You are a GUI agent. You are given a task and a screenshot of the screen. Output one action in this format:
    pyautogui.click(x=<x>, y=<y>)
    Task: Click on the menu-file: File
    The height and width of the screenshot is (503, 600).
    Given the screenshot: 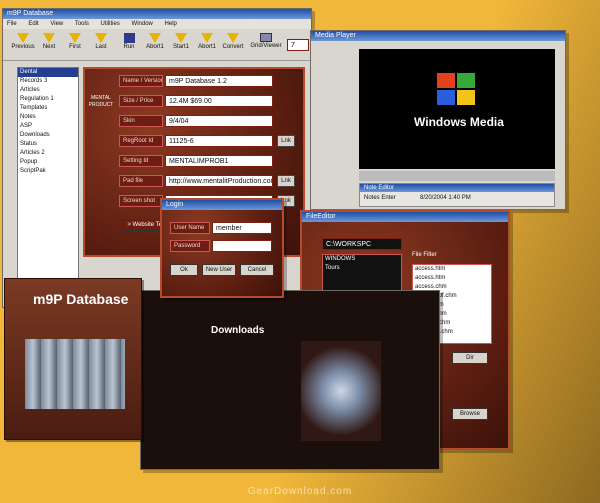 What is the action you would take?
    pyautogui.click(x=12, y=24)
    